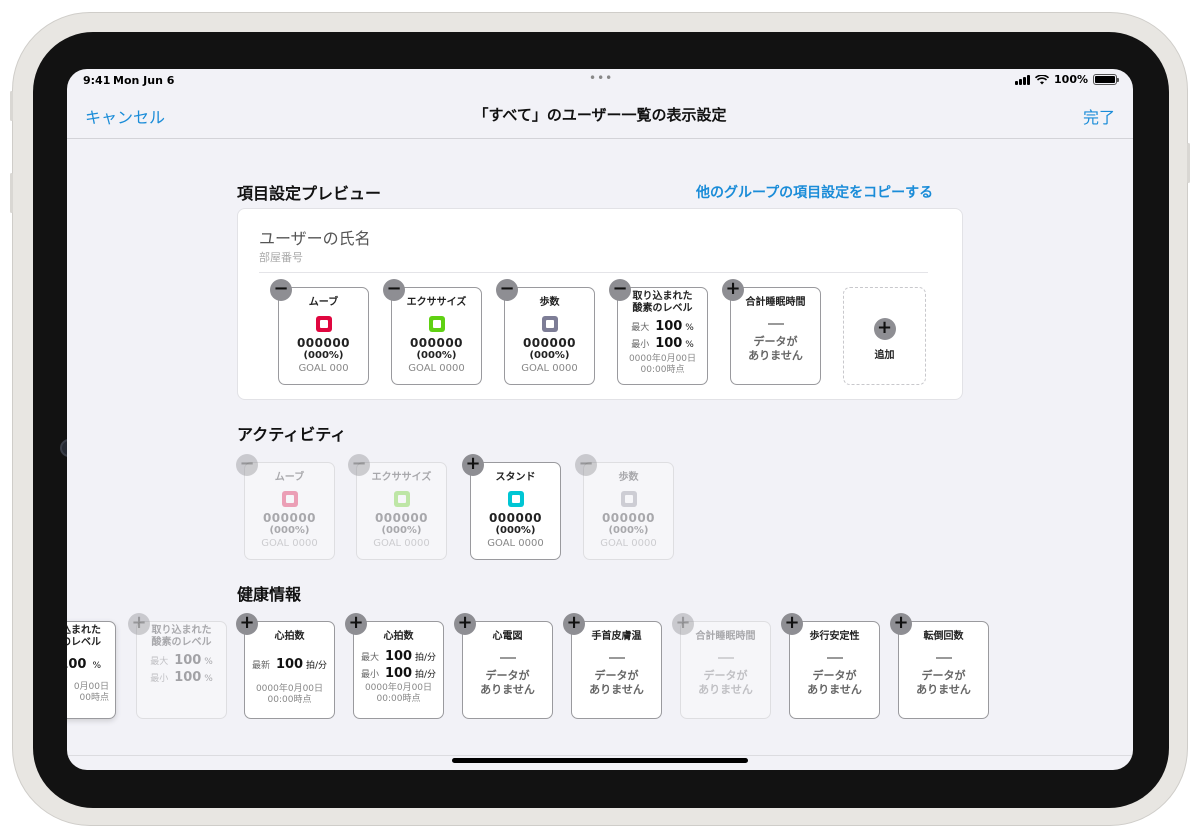 Image resolution: width=1200 pixels, height=838 pixels. Describe the element at coordinates (269, 594) in the screenshot. I see `health-section-title: 健康情報` at that location.